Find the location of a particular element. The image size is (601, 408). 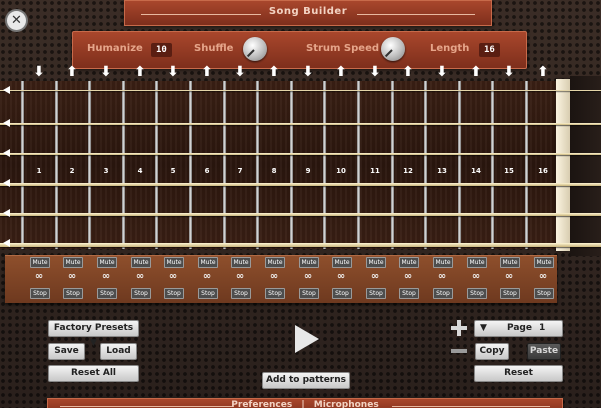

reset-button: Reset is located at coordinates (518, 373).